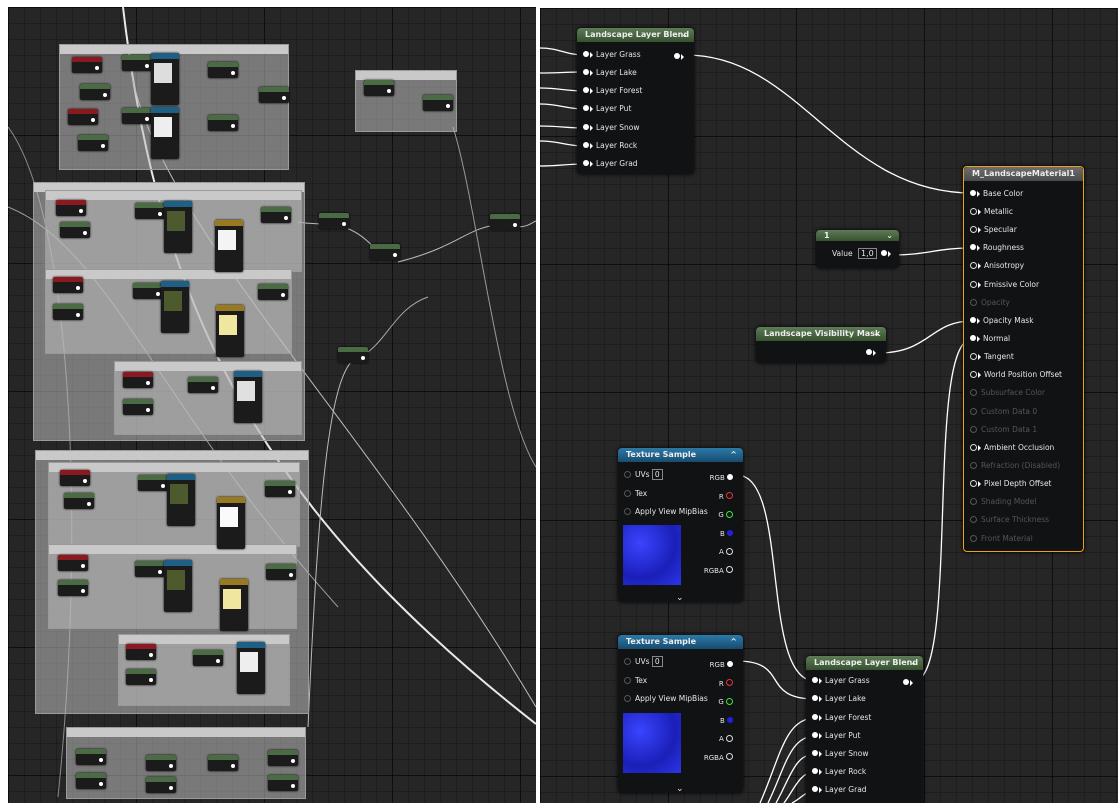  What do you see at coordinates (990, 339) in the screenshot?
I see `material-input-normal: Normal` at bounding box center [990, 339].